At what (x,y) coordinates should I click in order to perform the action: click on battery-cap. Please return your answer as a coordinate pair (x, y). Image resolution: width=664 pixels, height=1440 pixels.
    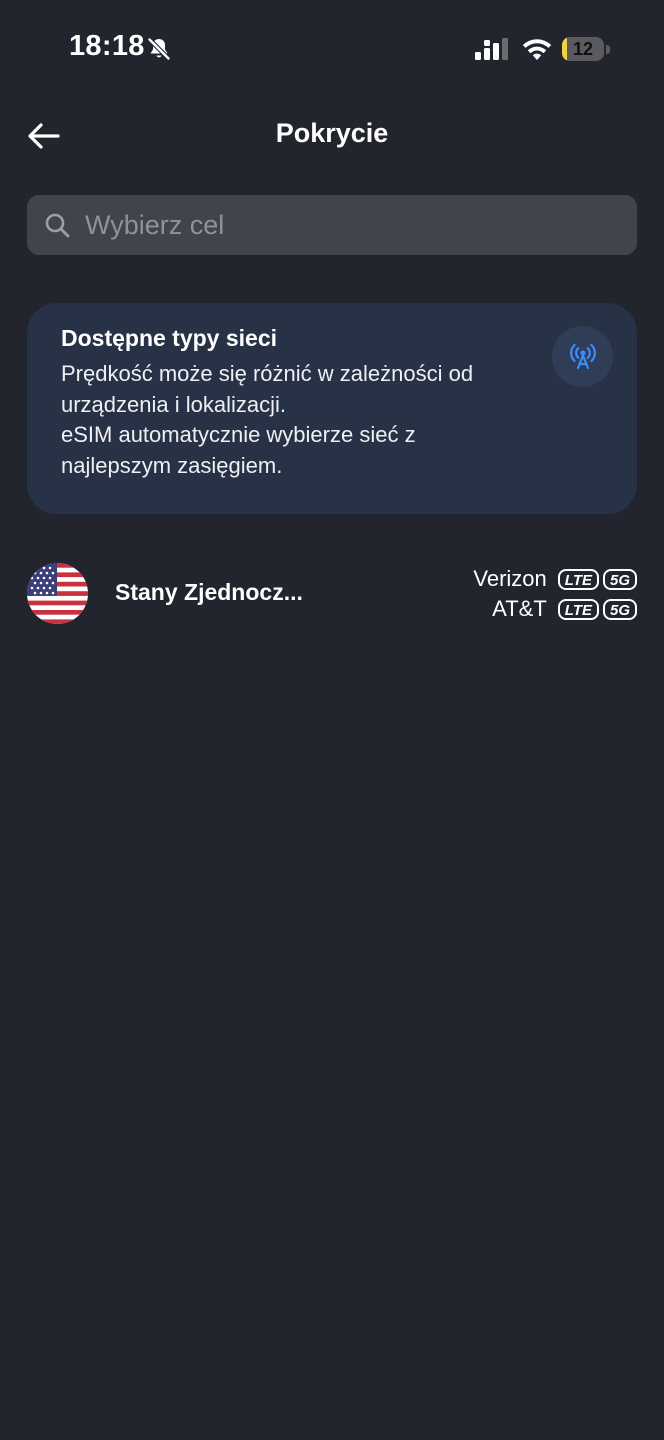
    Looking at the image, I should click on (608, 49).